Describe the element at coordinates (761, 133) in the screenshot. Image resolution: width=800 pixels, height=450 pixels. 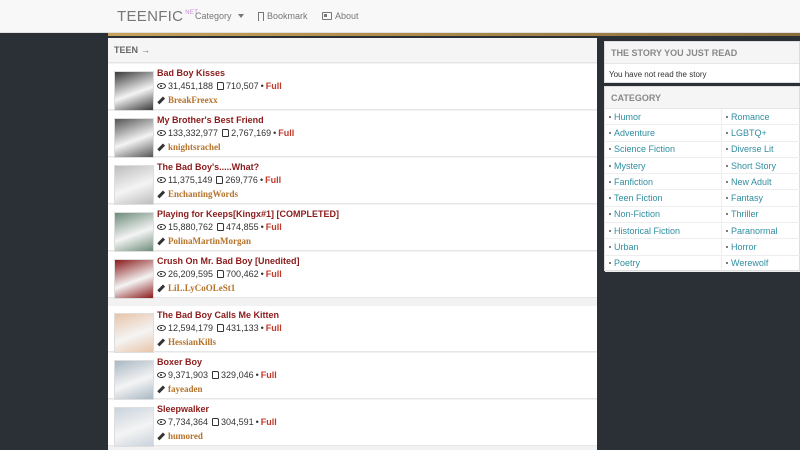
I see `category-link: LGBTQ+` at that location.